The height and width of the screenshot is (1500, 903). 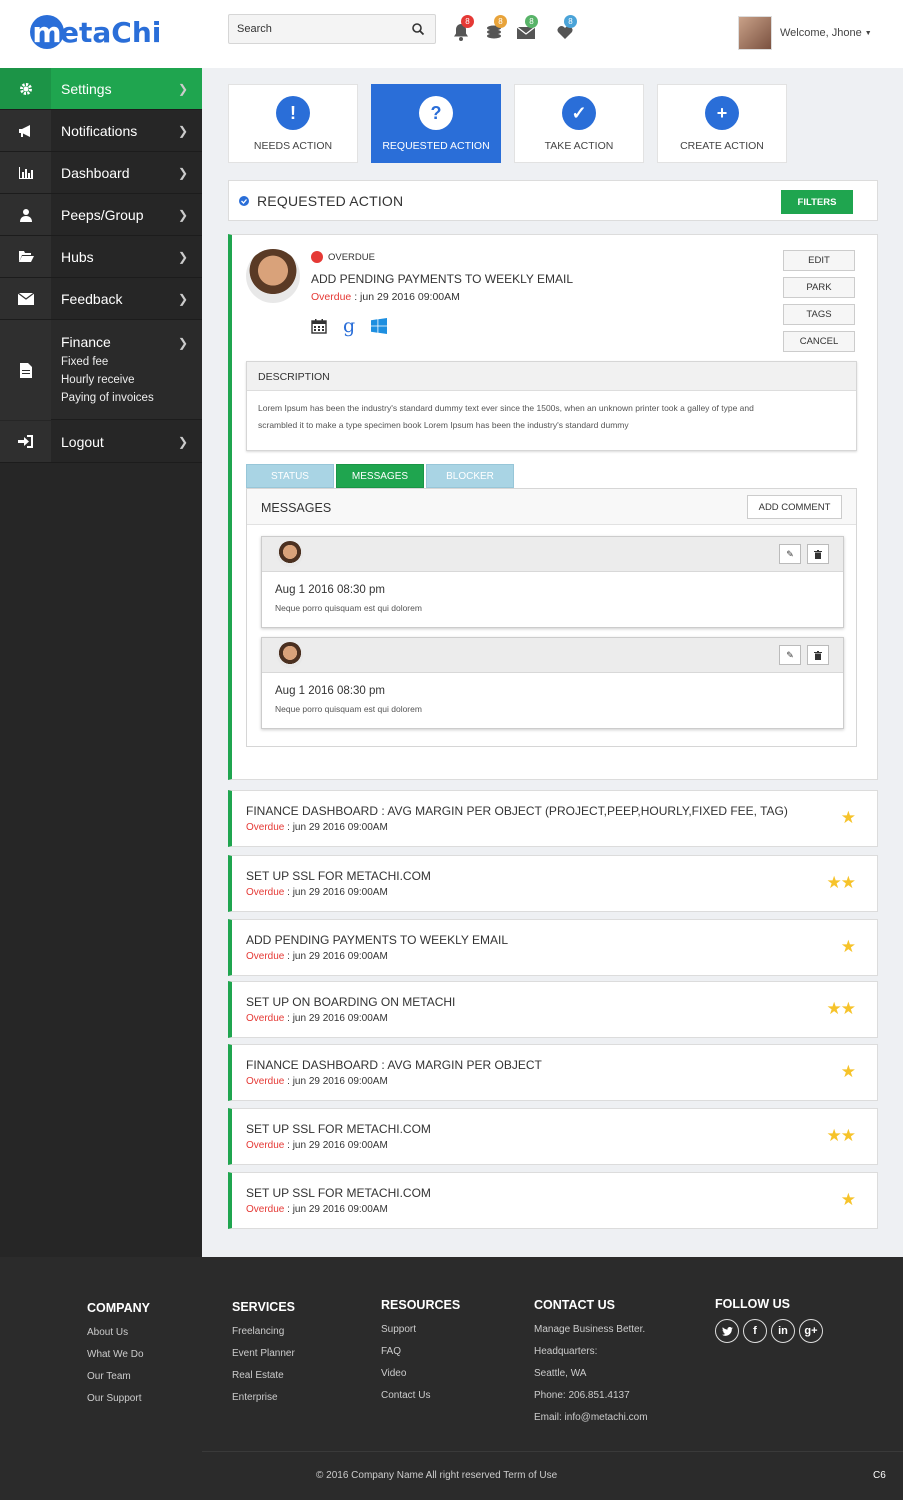 I want to click on search-icon, so click(x=418, y=29).